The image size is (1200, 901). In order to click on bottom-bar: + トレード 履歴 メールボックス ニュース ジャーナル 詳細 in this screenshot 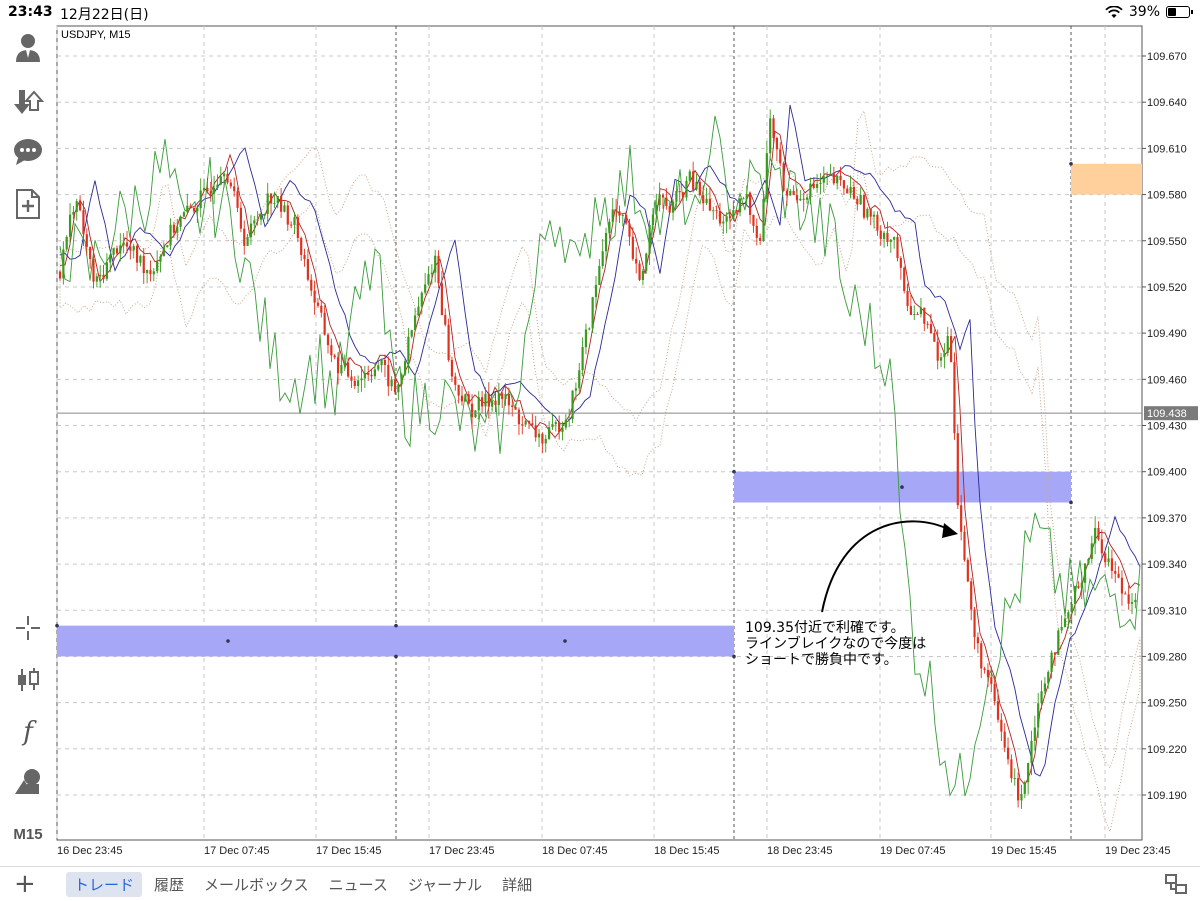, I will do `click(600, 883)`.